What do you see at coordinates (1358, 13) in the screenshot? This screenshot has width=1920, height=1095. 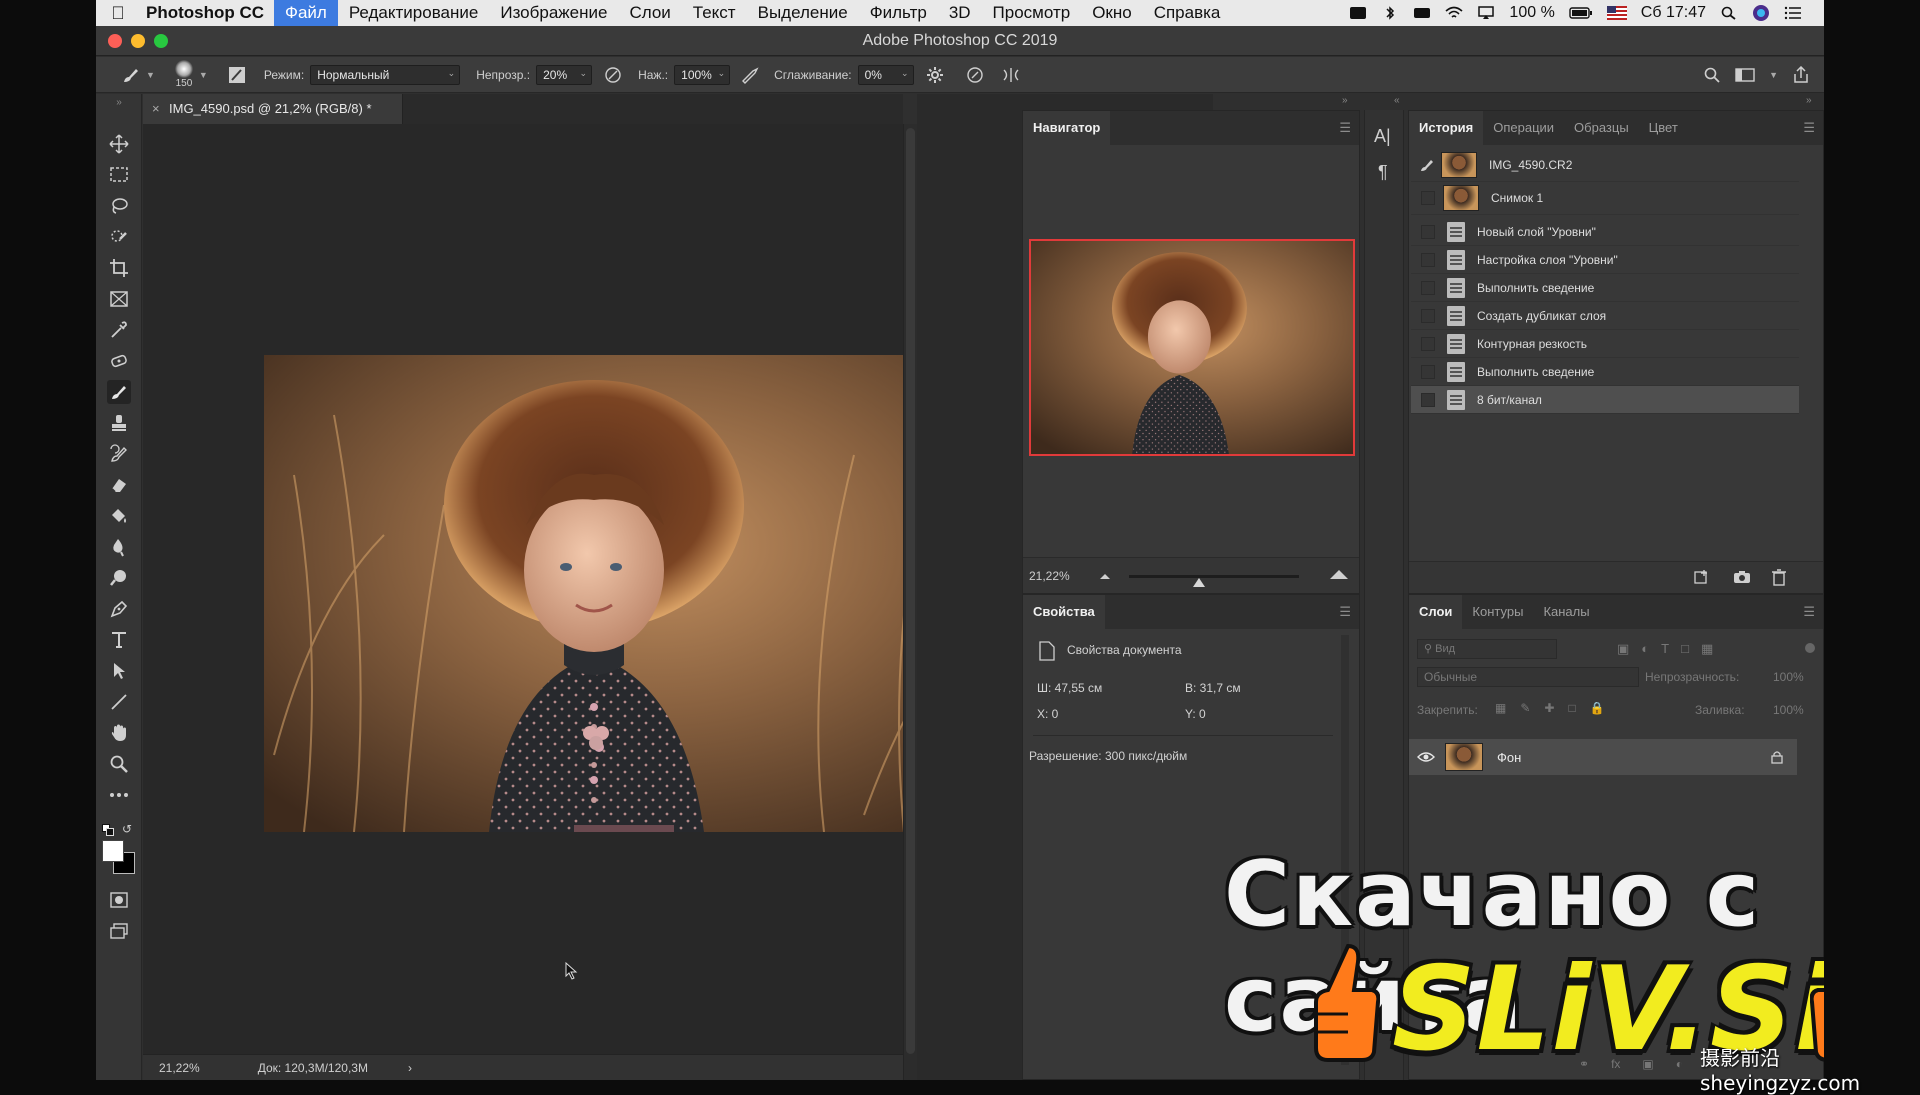 I see `notification-icon` at bounding box center [1358, 13].